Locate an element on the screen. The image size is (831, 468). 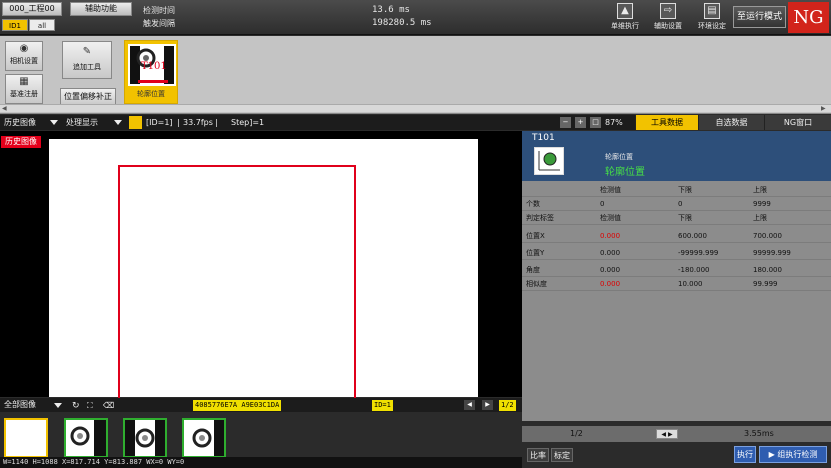
next-image-icon: ▶ is located at coordinates (487, 405).